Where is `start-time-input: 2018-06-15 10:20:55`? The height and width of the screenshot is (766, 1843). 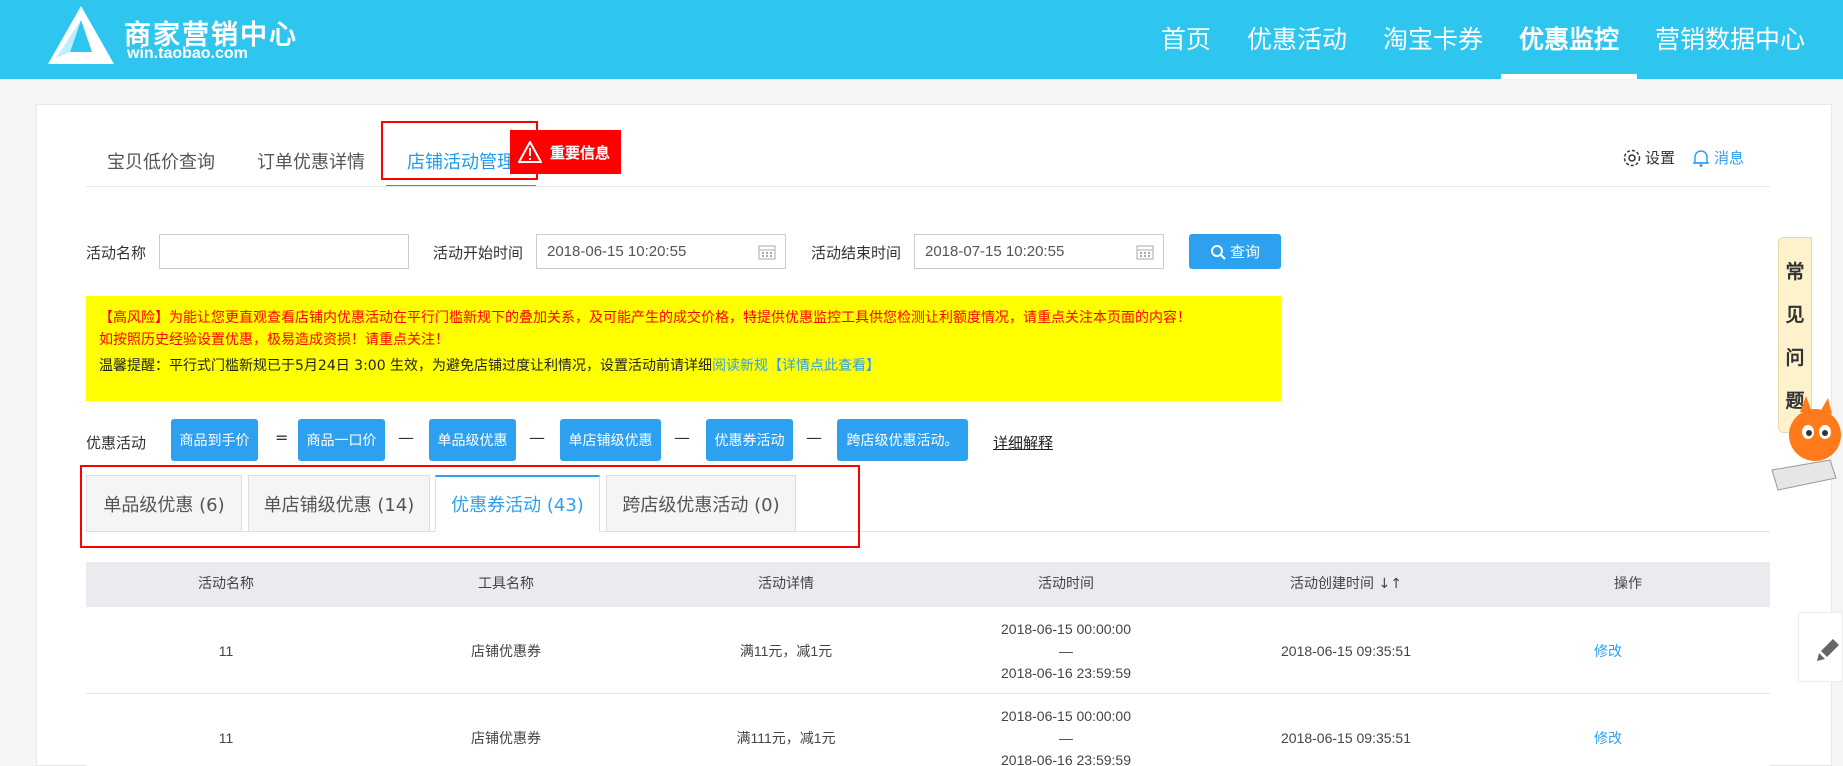 start-time-input: 2018-06-15 10:20:55 is located at coordinates (661, 251).